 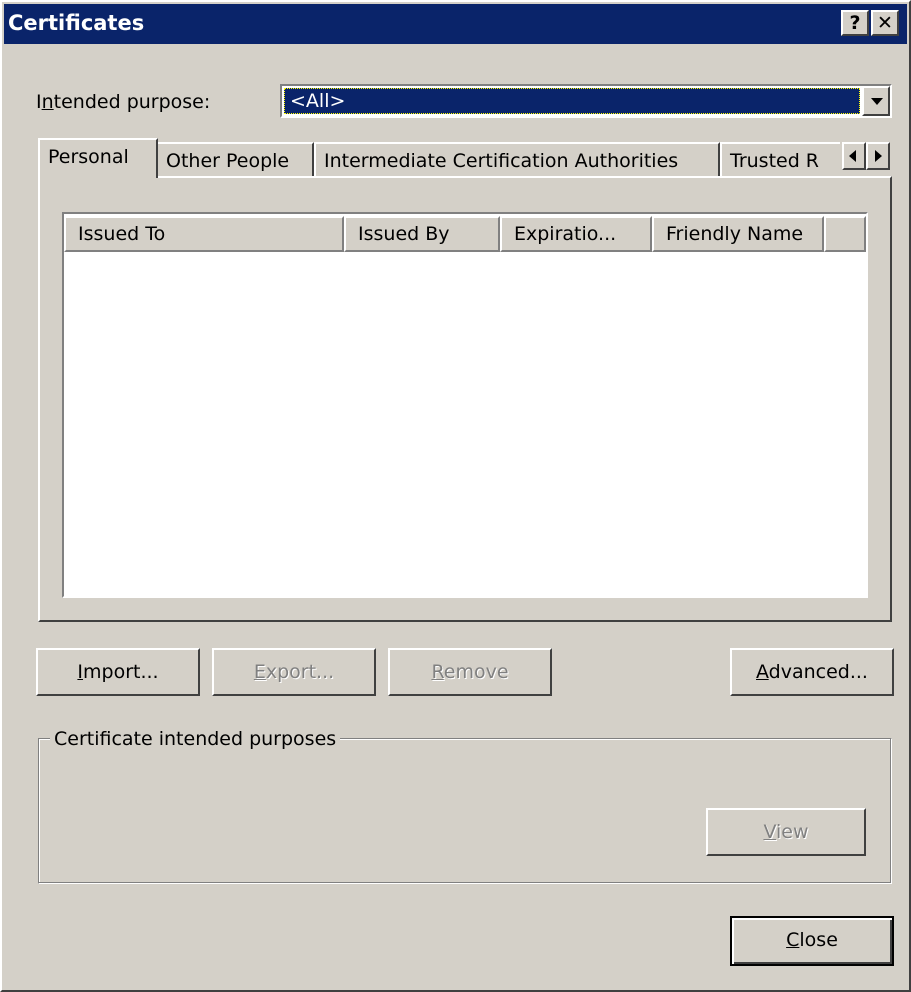 I want to click on chevron-down-icon, so click(x=877, y=101).